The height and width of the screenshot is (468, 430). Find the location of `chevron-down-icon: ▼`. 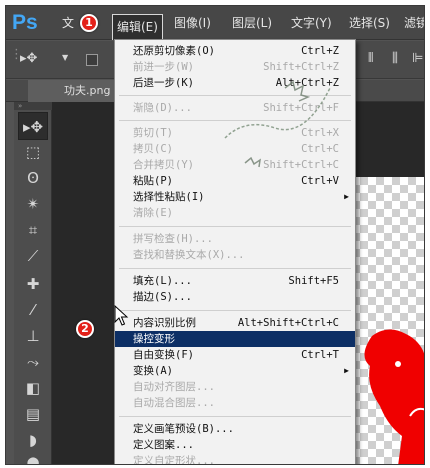

chevron-down-icon: ▼ is located at coordinates (65, 57).